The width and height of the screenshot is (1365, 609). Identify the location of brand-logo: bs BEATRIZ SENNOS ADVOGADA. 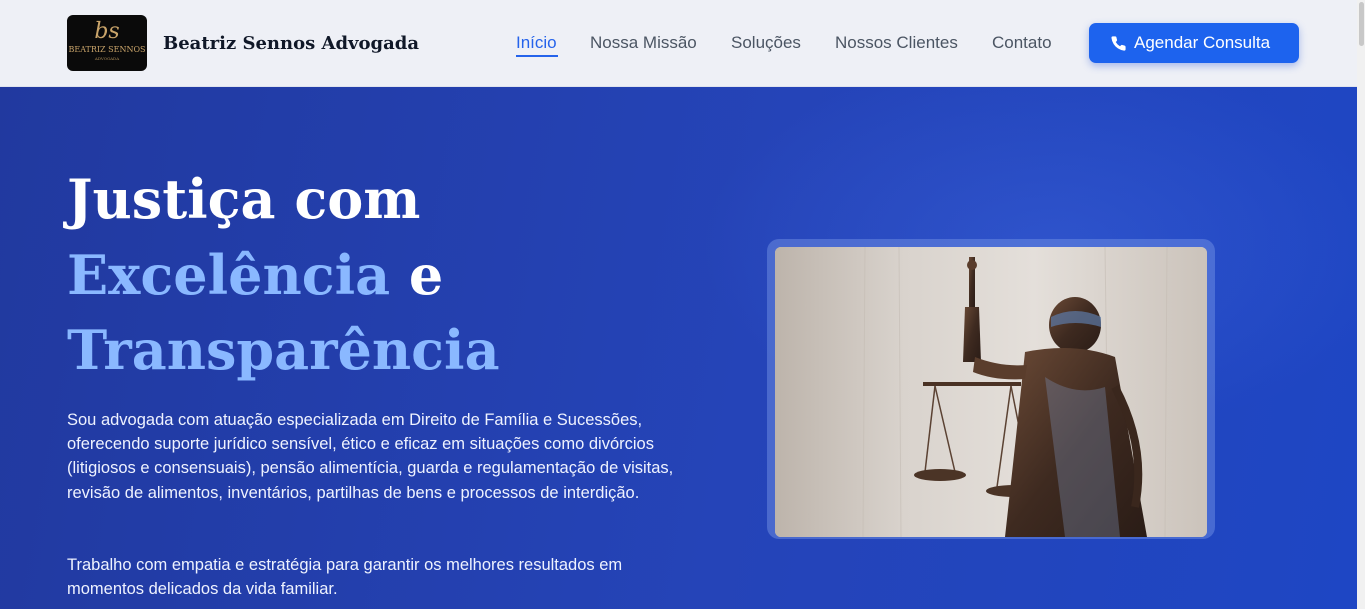
(107, 43).